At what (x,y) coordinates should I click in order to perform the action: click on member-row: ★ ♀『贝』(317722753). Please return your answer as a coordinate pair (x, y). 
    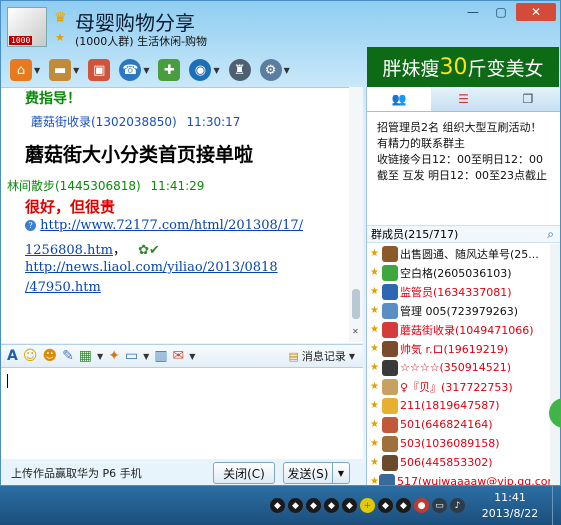
    Looking at the image, I should click on (463, 386).